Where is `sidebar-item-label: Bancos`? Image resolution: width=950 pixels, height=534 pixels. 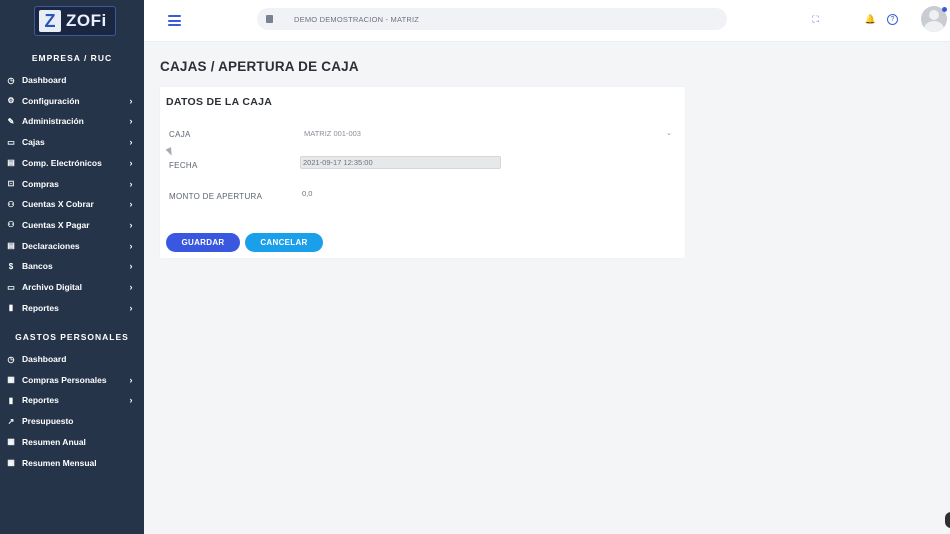
sidebar-item-label: Bancos is located at coordinates (37, 266).